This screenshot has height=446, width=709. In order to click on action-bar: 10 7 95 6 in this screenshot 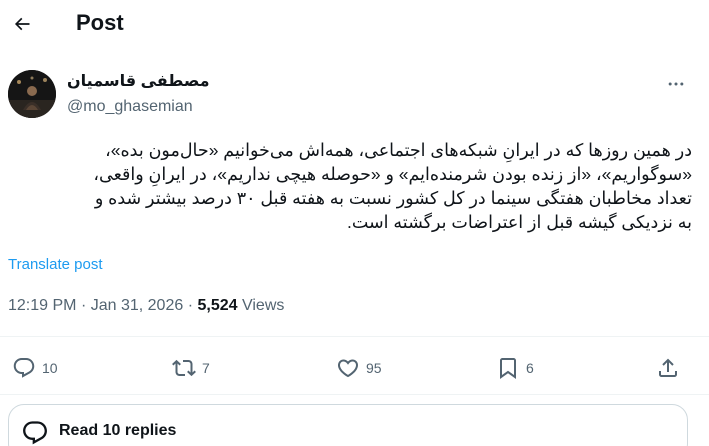, I will do `click(354, 368)`.